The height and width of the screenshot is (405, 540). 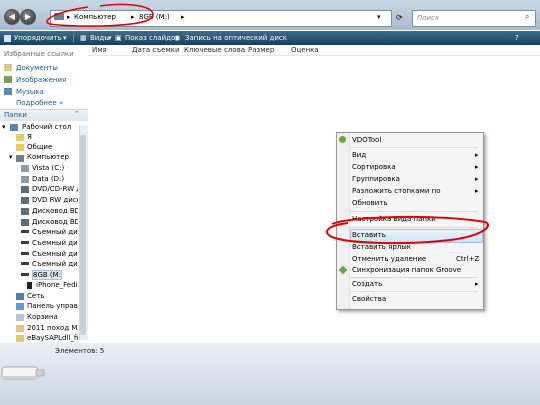 What do you see at coordinates (55, 200) in the screenshot?
I see `tree-item-dvd-rw: DVD RW дисковод` at bounding box center [55, 200].